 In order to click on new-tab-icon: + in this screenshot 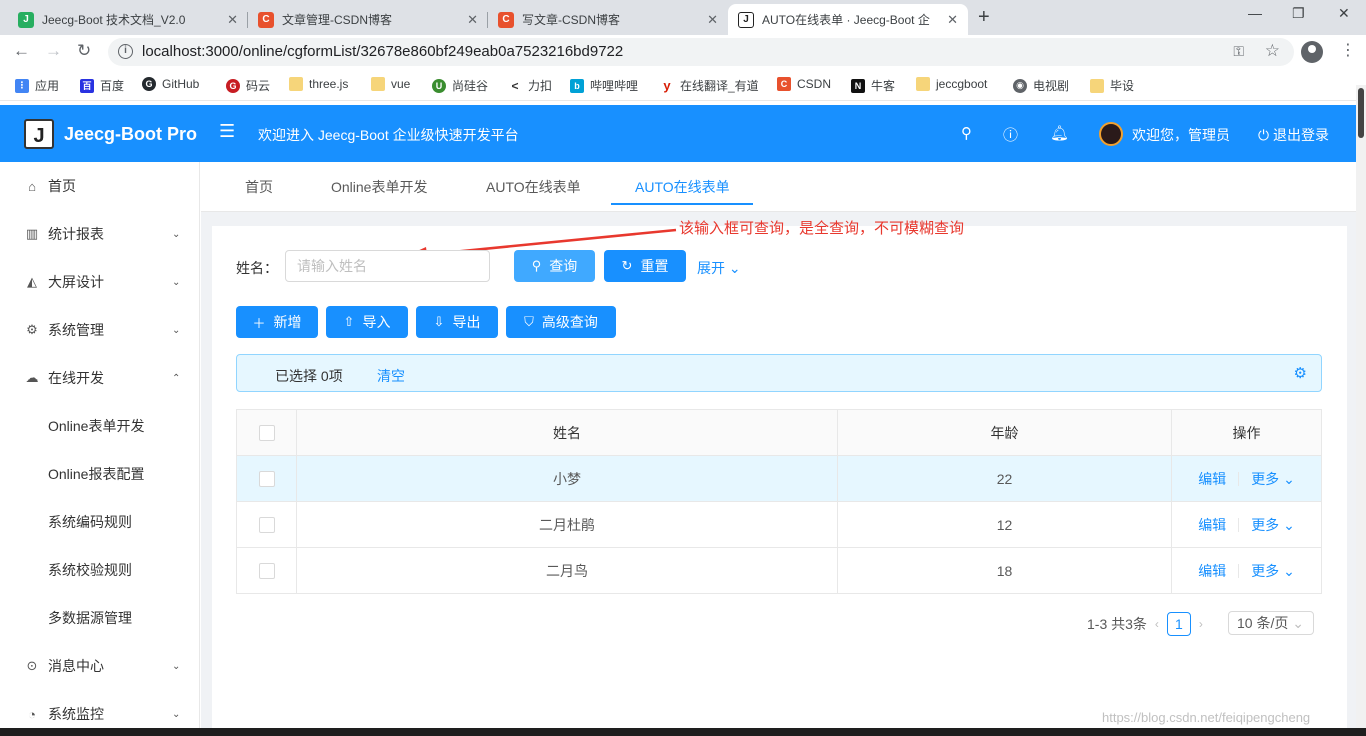, I will do `click(984, 17)`.